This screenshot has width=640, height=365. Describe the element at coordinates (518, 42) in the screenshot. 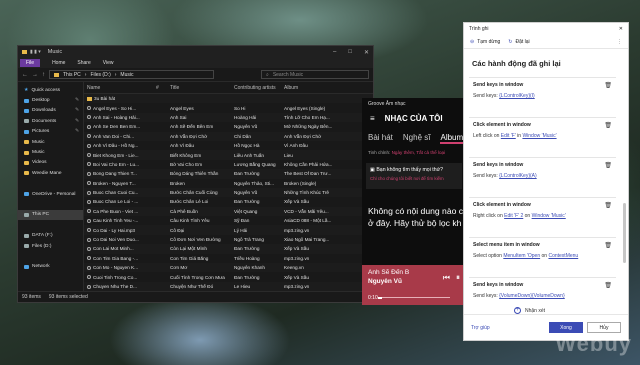

I see `reset-button: ↻ Đặt lại` at that location.